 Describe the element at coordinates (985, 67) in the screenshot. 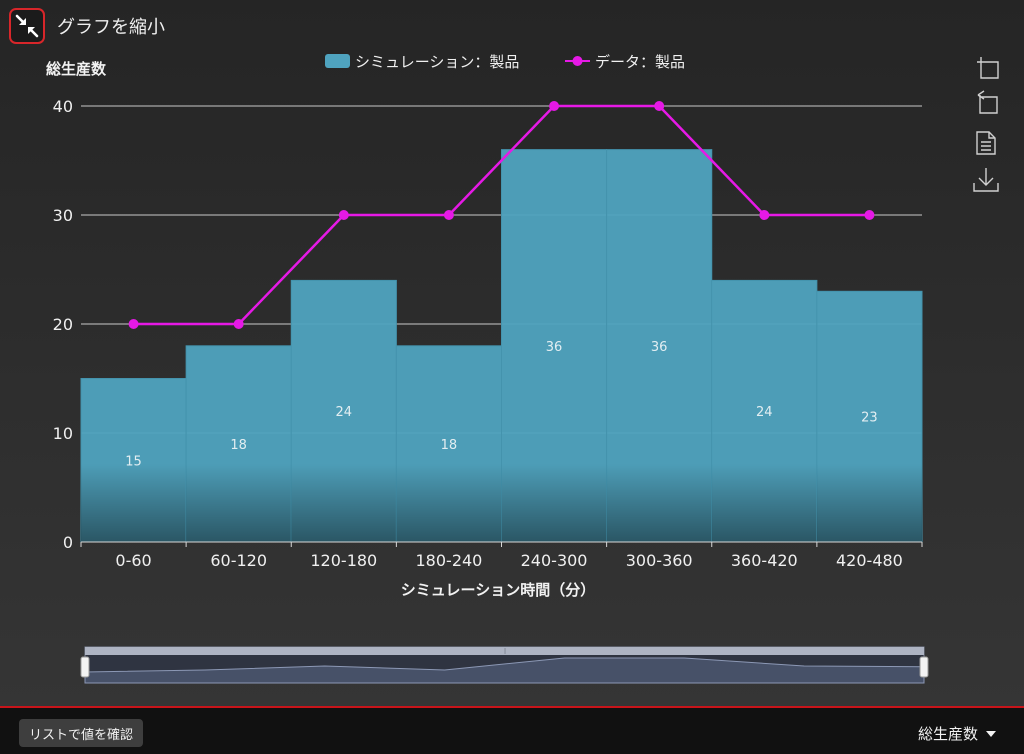

I see `zoom-icon` at that location.